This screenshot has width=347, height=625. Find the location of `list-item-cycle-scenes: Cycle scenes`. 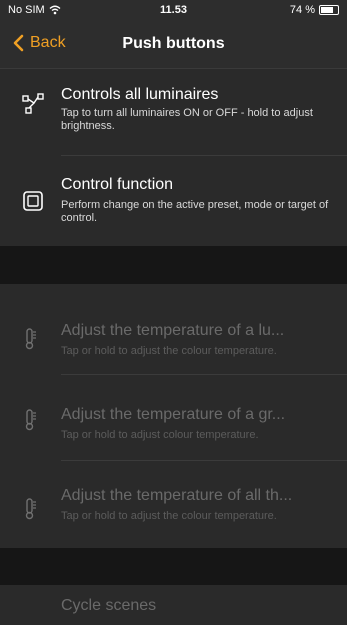

list-item-cycle-scenes: Cycle scenes is located at coordinates (173, 605).